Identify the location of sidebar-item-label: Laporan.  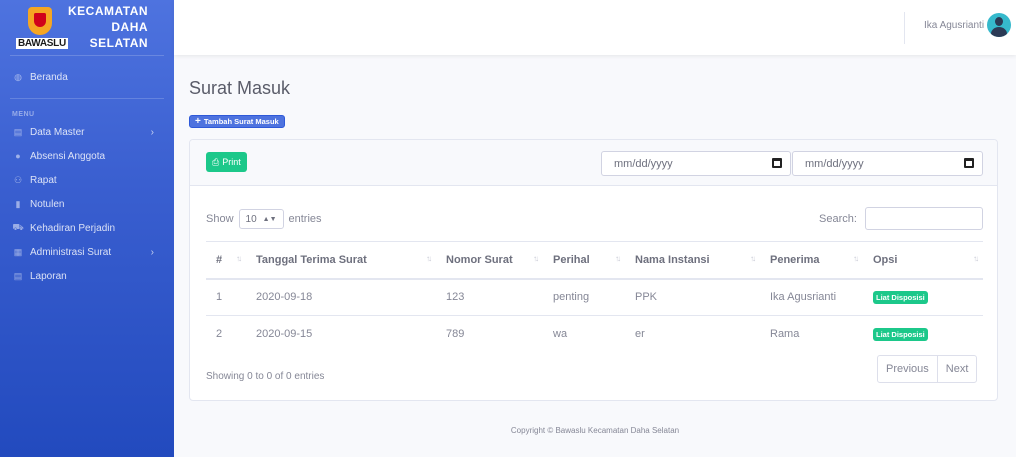
(48, 276).